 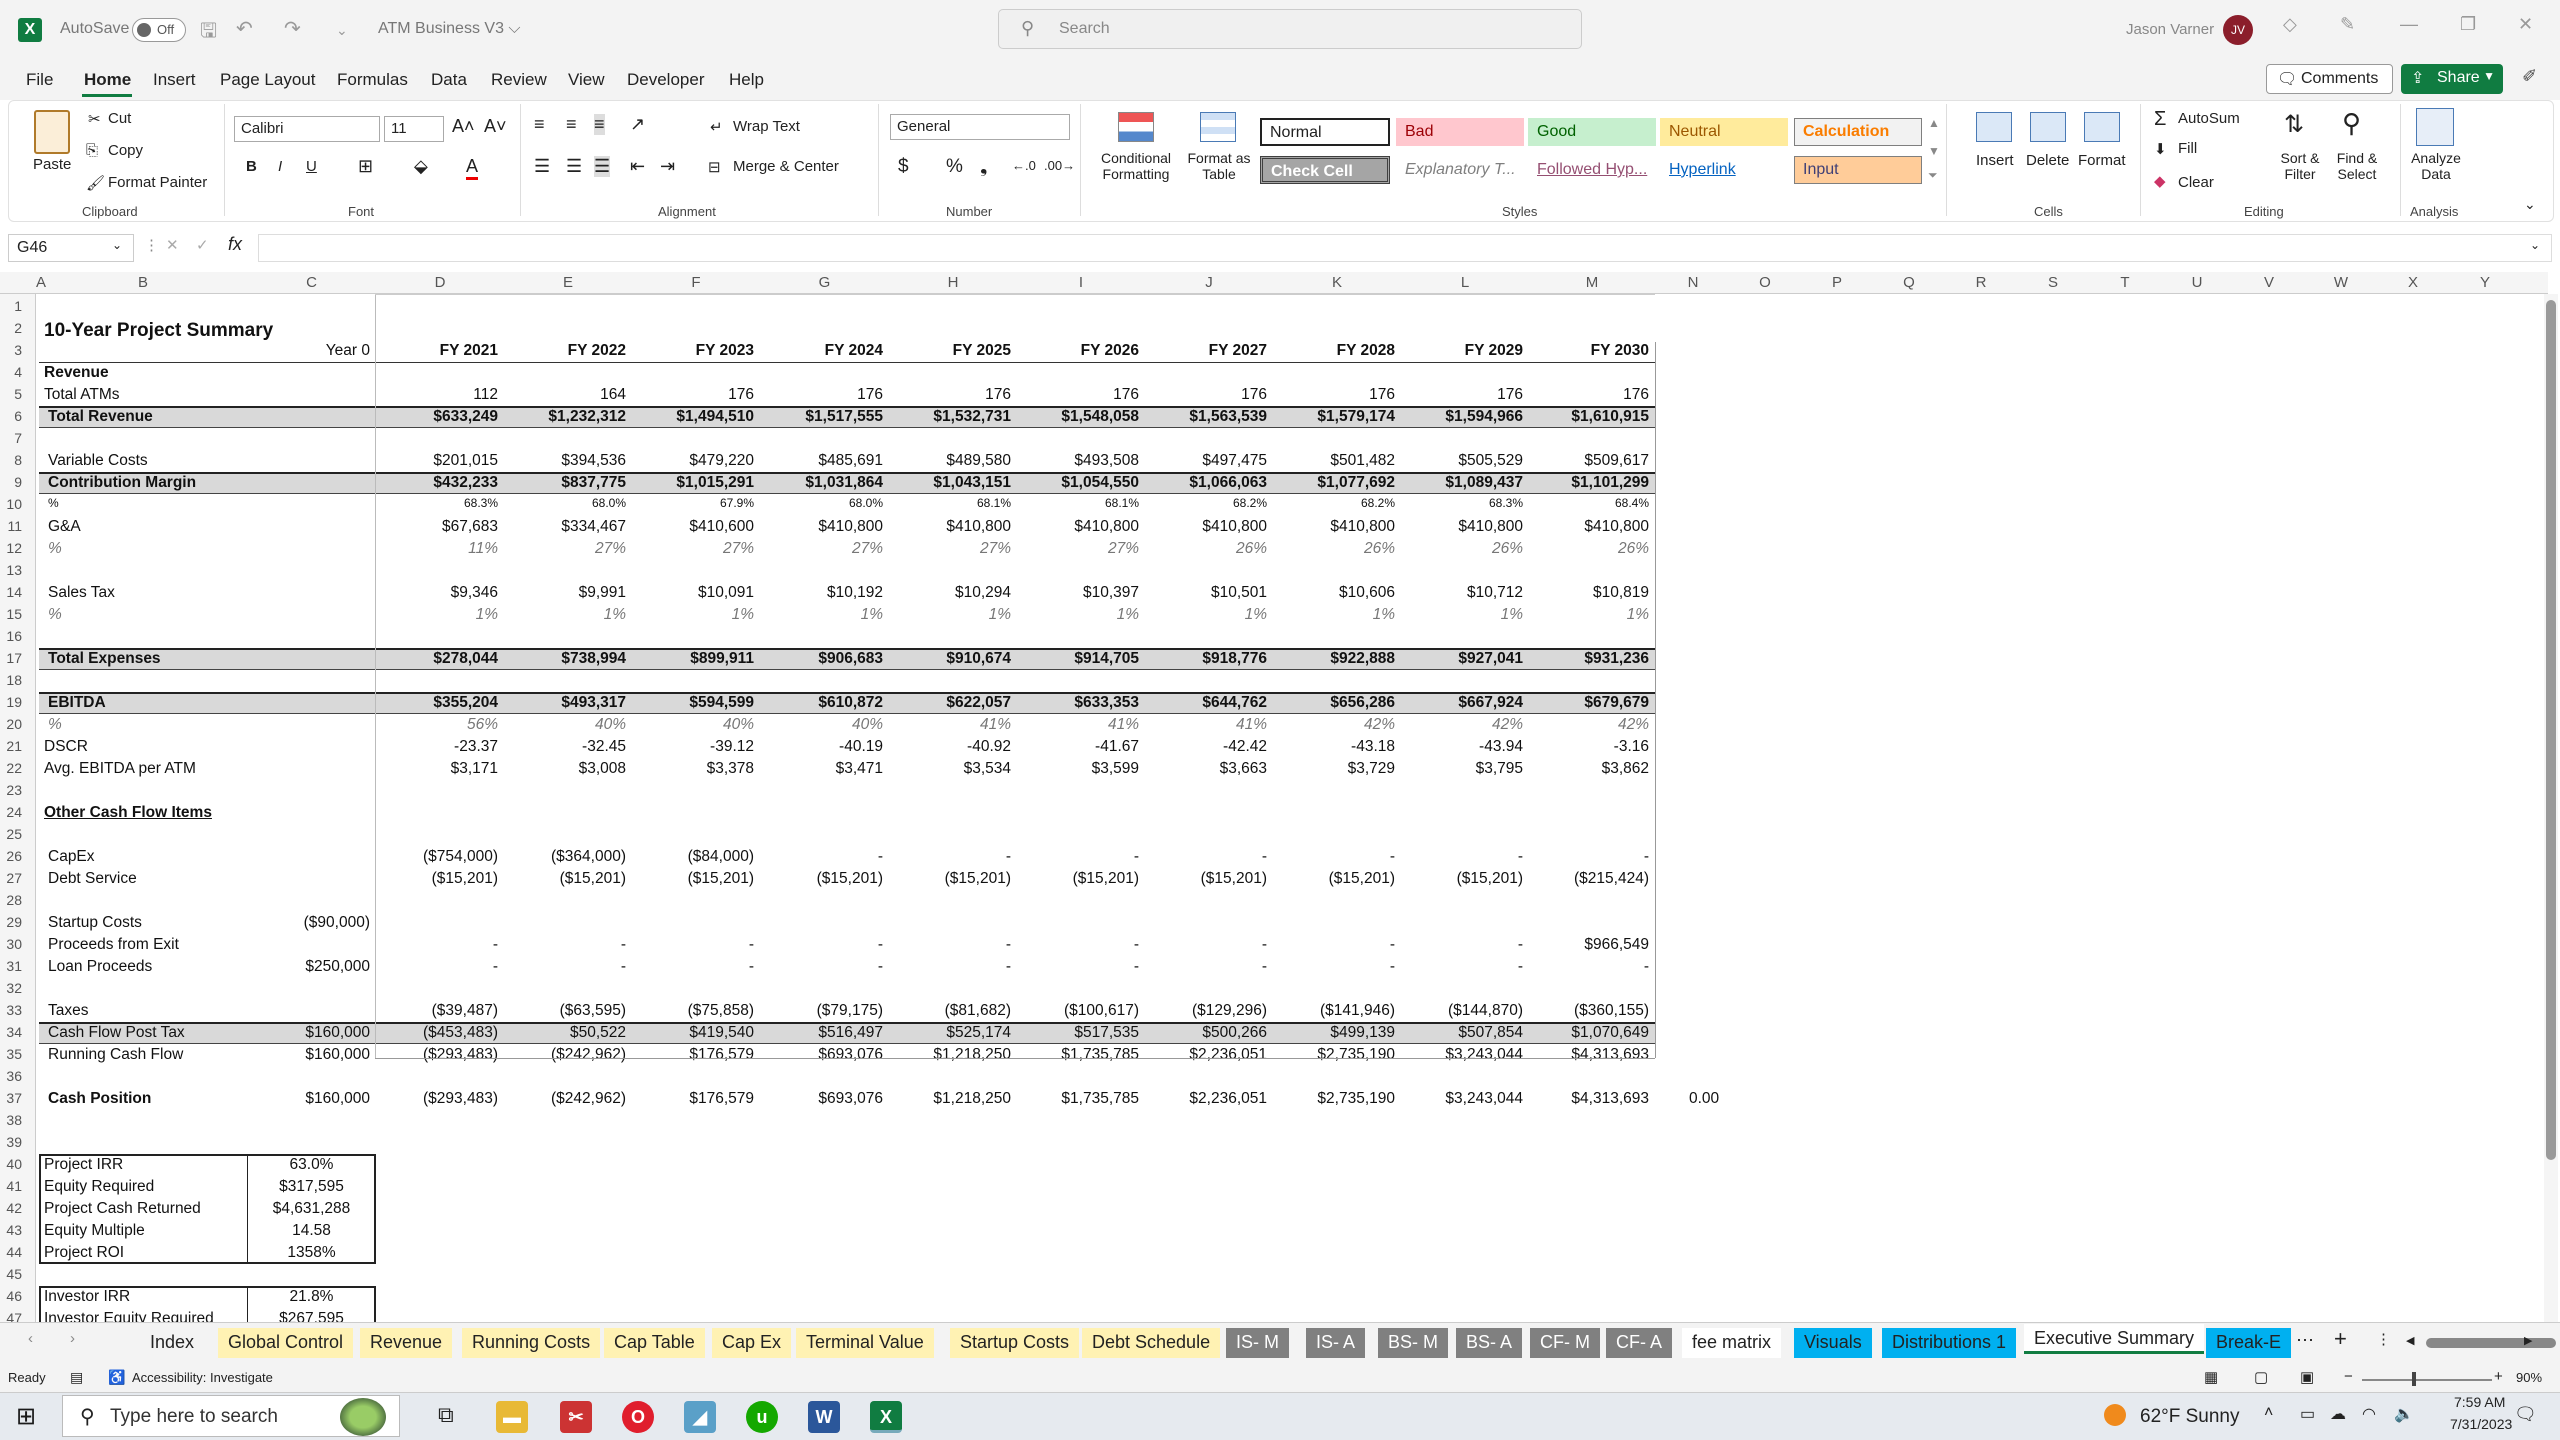 I want to click on row-header: 38, so click(x=11, y=1120).